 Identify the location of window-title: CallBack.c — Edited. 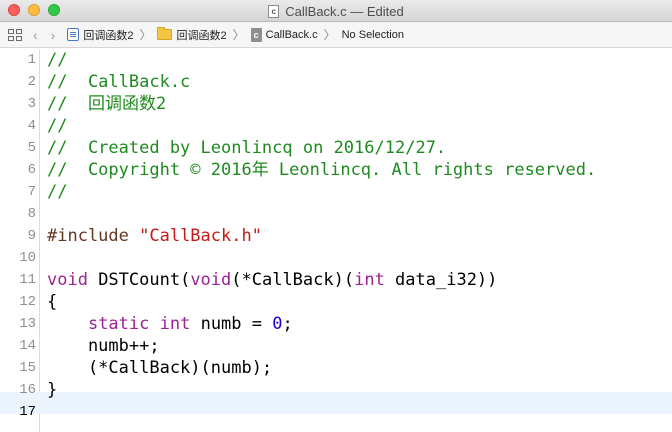
(344, 11).